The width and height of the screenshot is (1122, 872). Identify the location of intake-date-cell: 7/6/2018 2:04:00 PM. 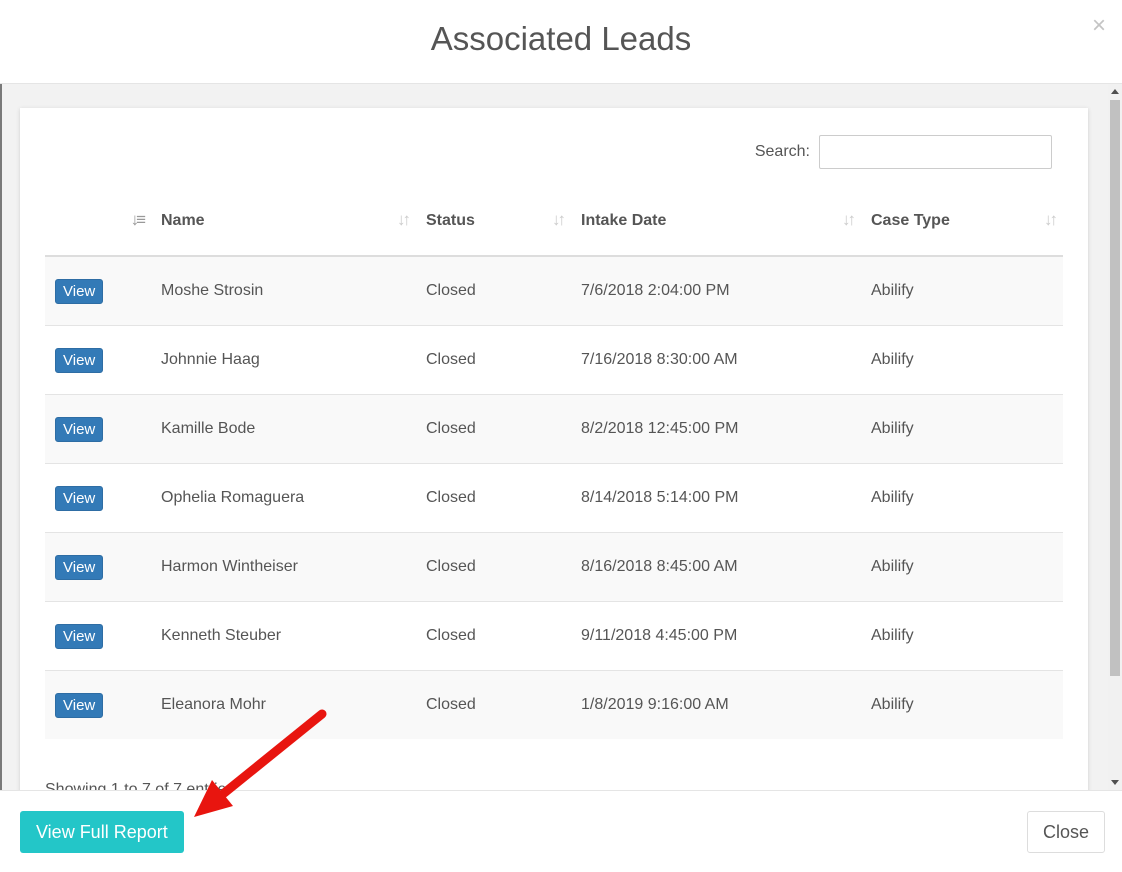
(716, 290).